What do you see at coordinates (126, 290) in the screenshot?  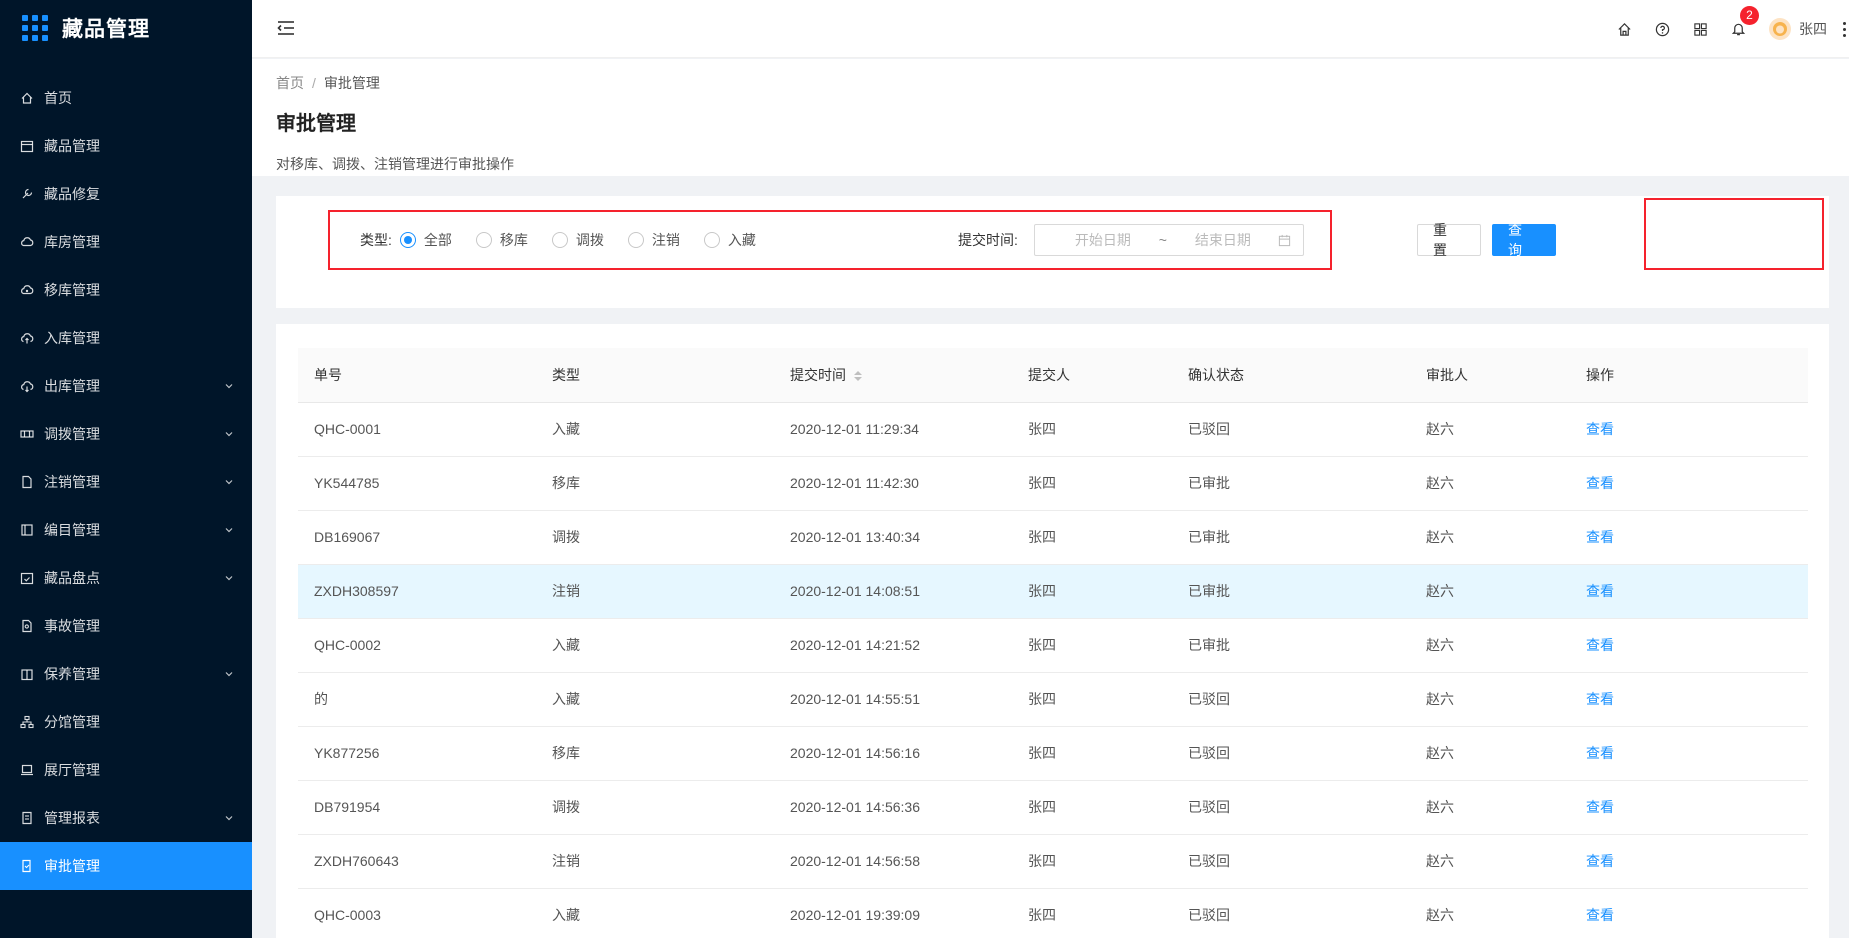 I see `sidebar-item: 移库管理` at bounding box center [126, 290].